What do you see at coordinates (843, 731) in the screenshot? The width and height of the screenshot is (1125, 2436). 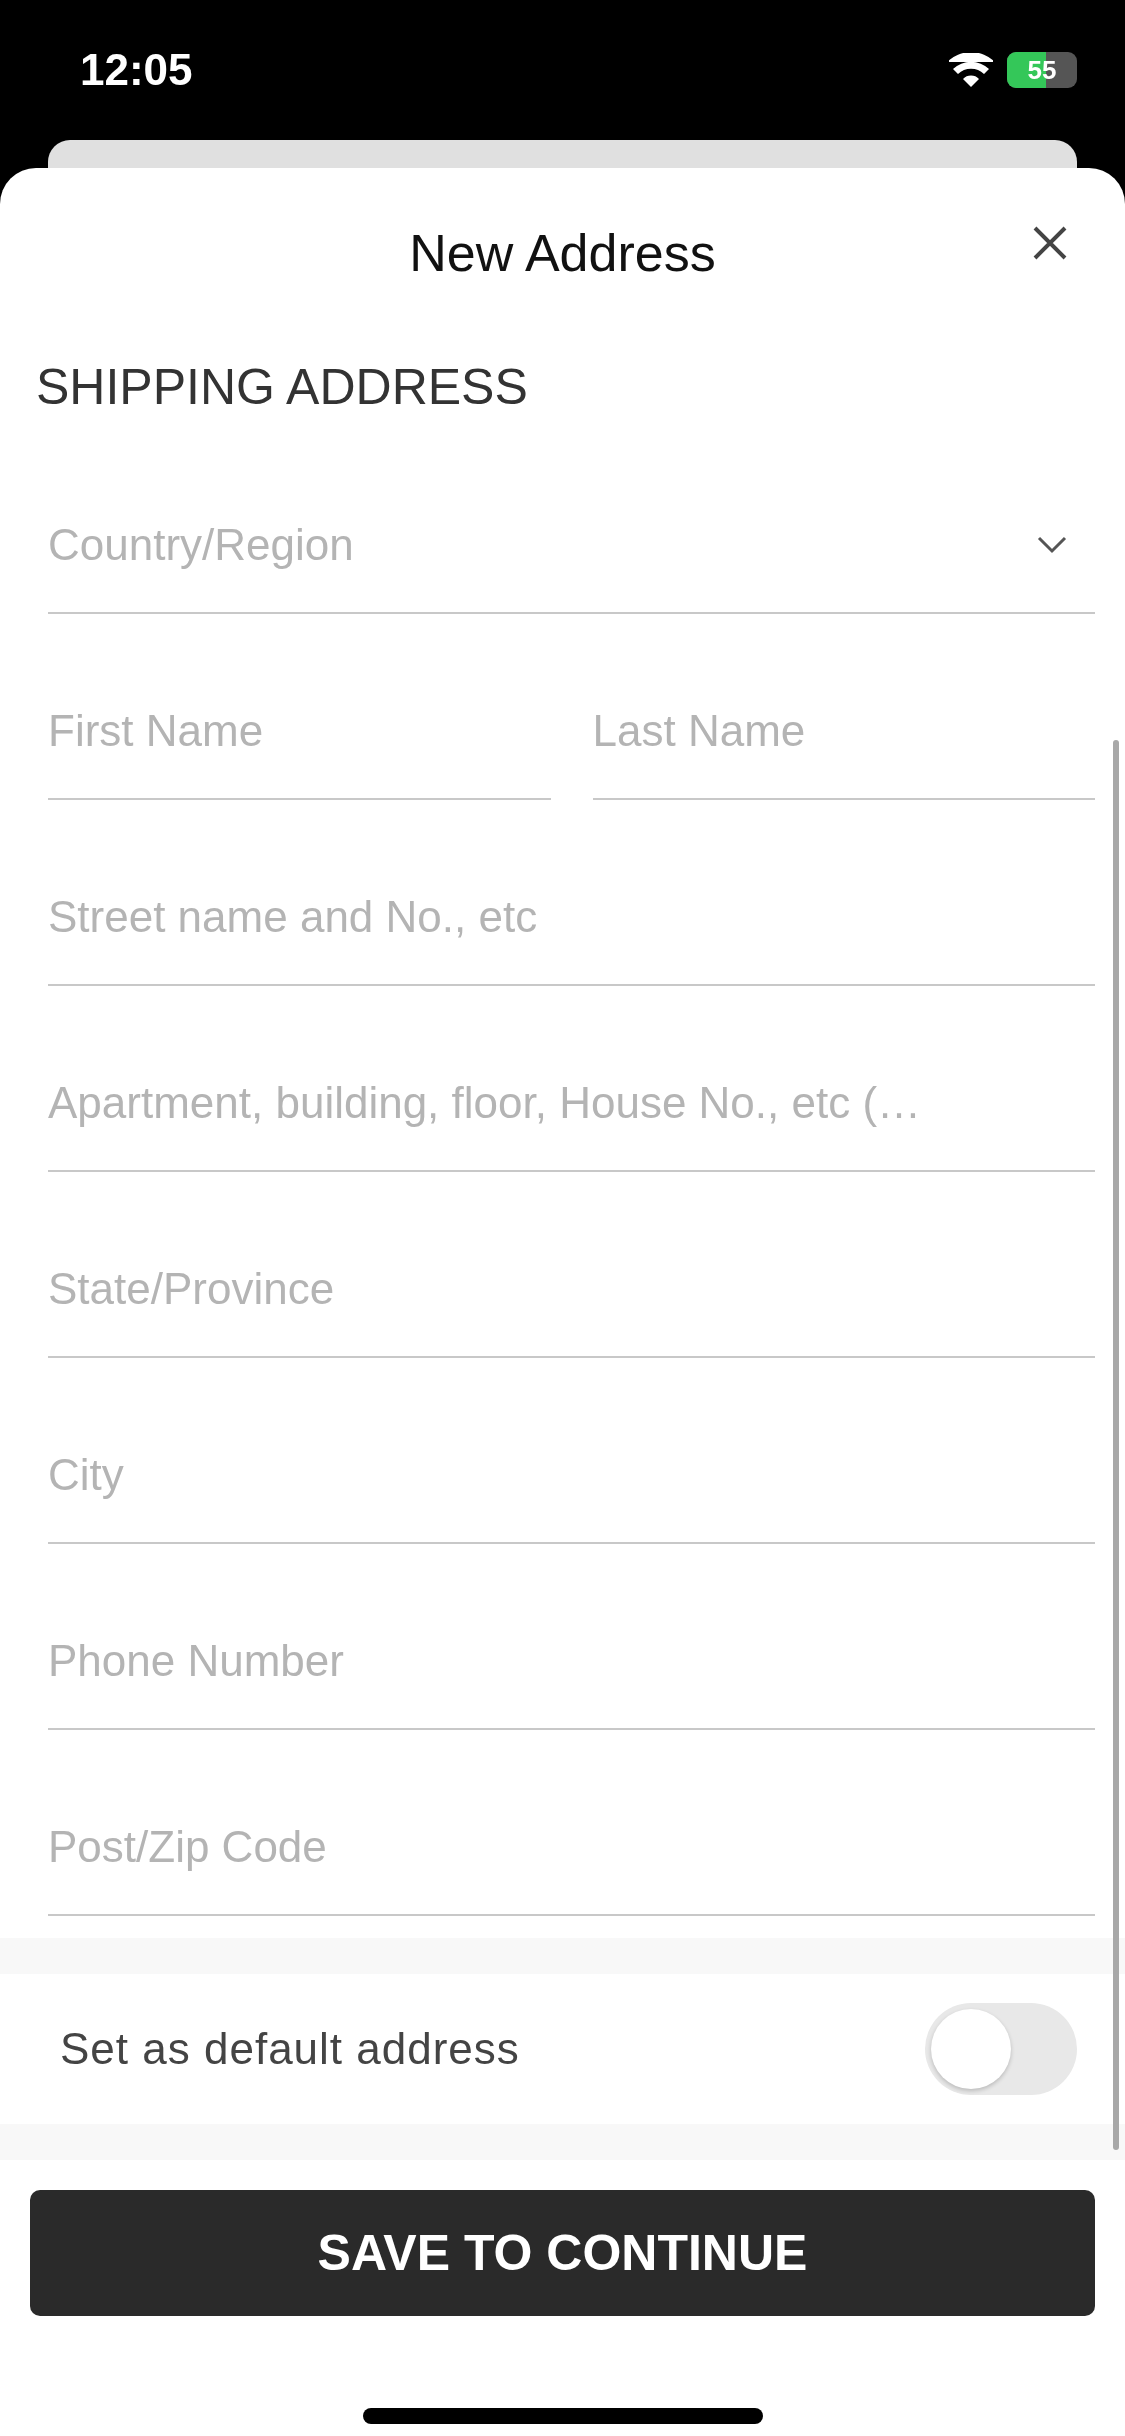 I see `input-field: Last Name` at bounding box center [843, 731].